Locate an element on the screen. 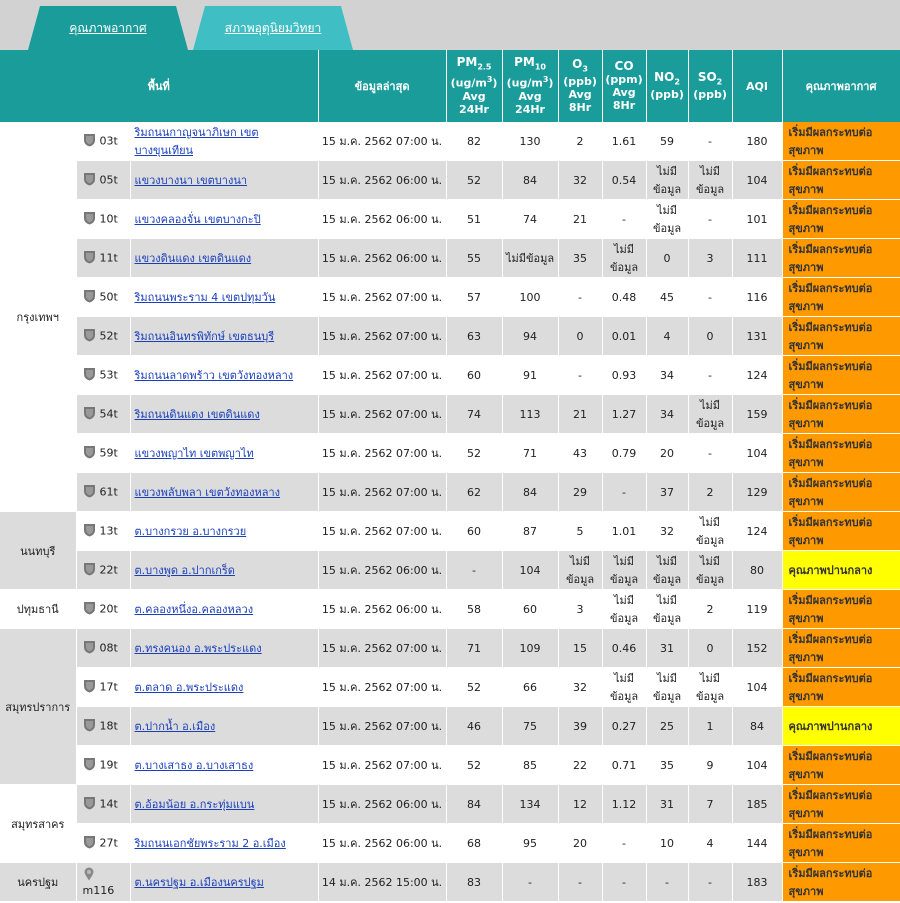  station-link: ต.บางพูด อ.ปากเกร็ด is located at coordinates (185, 570).